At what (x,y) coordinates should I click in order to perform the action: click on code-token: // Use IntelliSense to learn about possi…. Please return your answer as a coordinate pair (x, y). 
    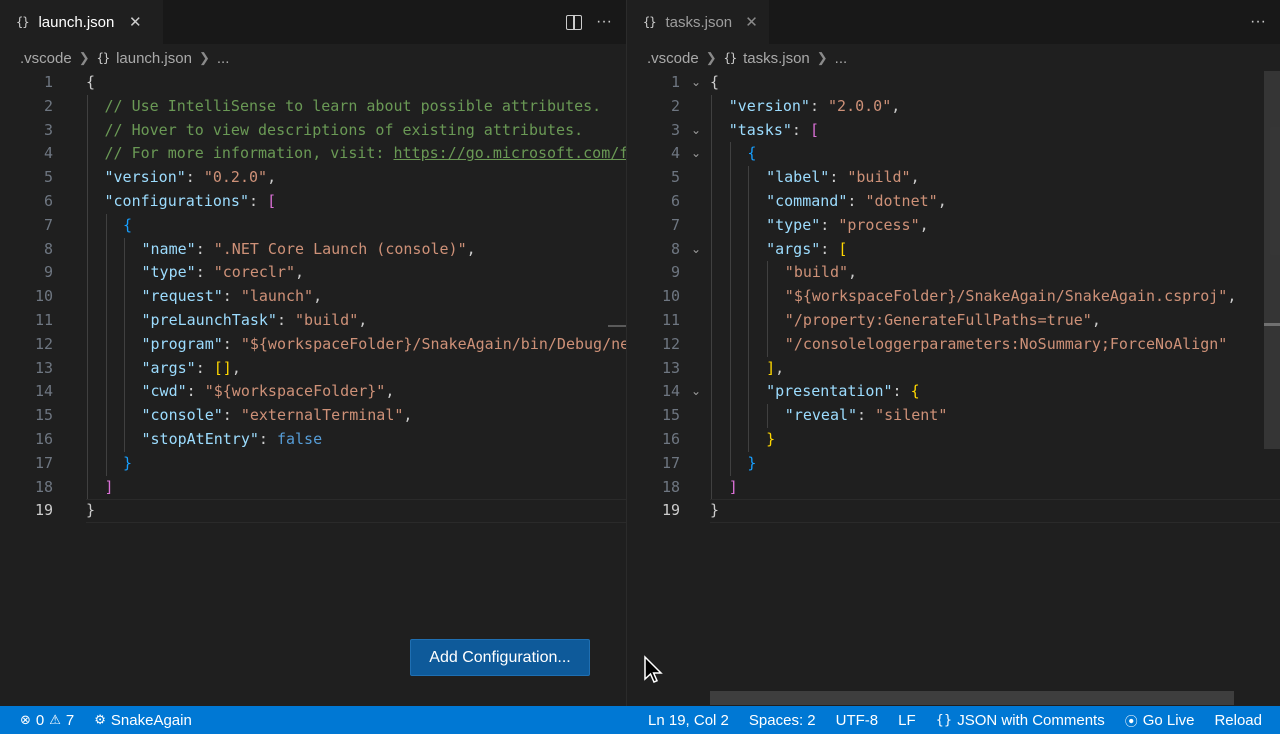
    Looking at the image, I should click on (353, 105).